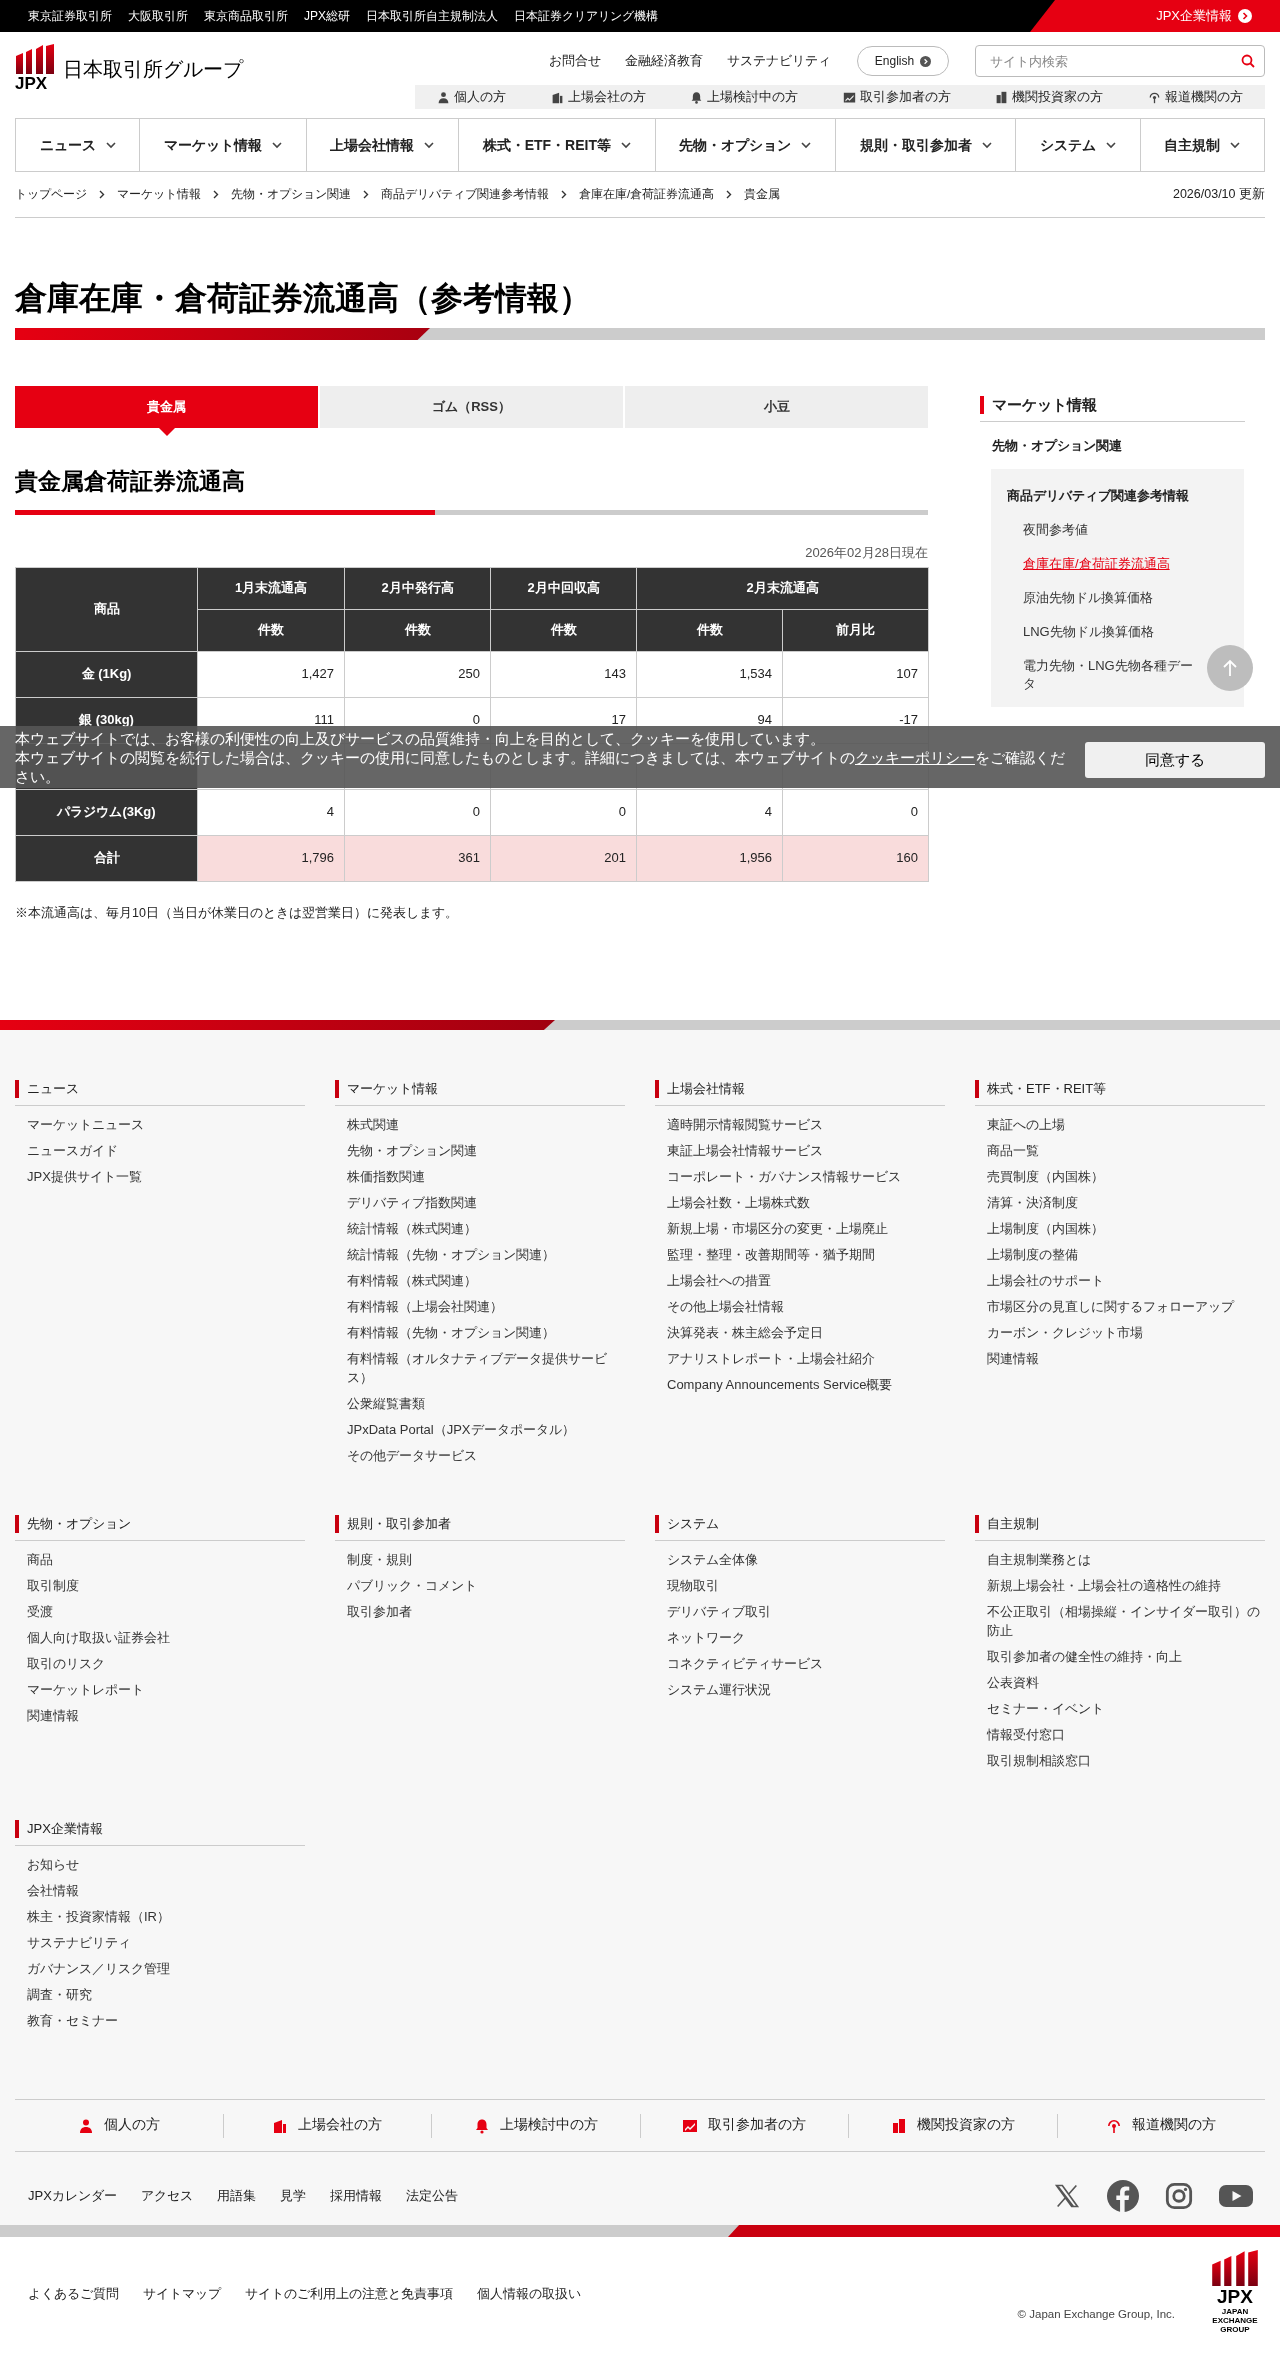 This screenshot has width=1280, height=2356. I want to click on footer-link: 商品, so click(166, 1559).